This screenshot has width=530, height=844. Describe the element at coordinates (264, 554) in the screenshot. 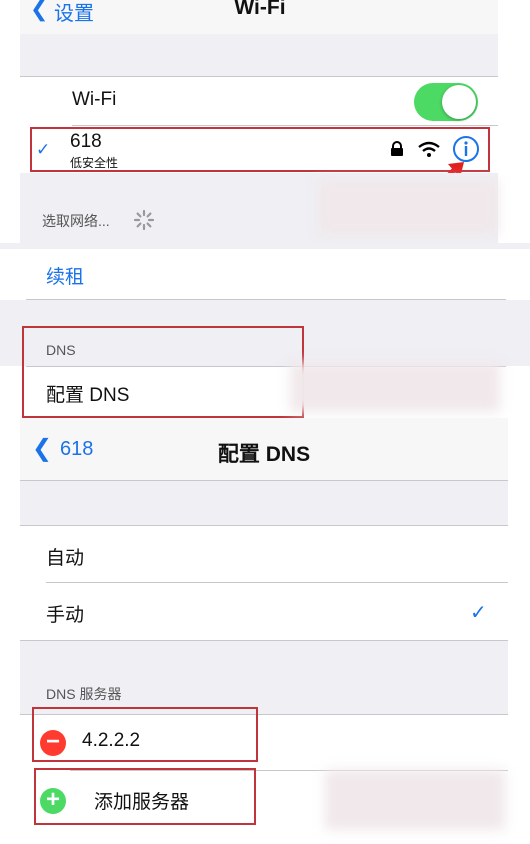

I see `dns-mode-auto-row: 自动` at that location.